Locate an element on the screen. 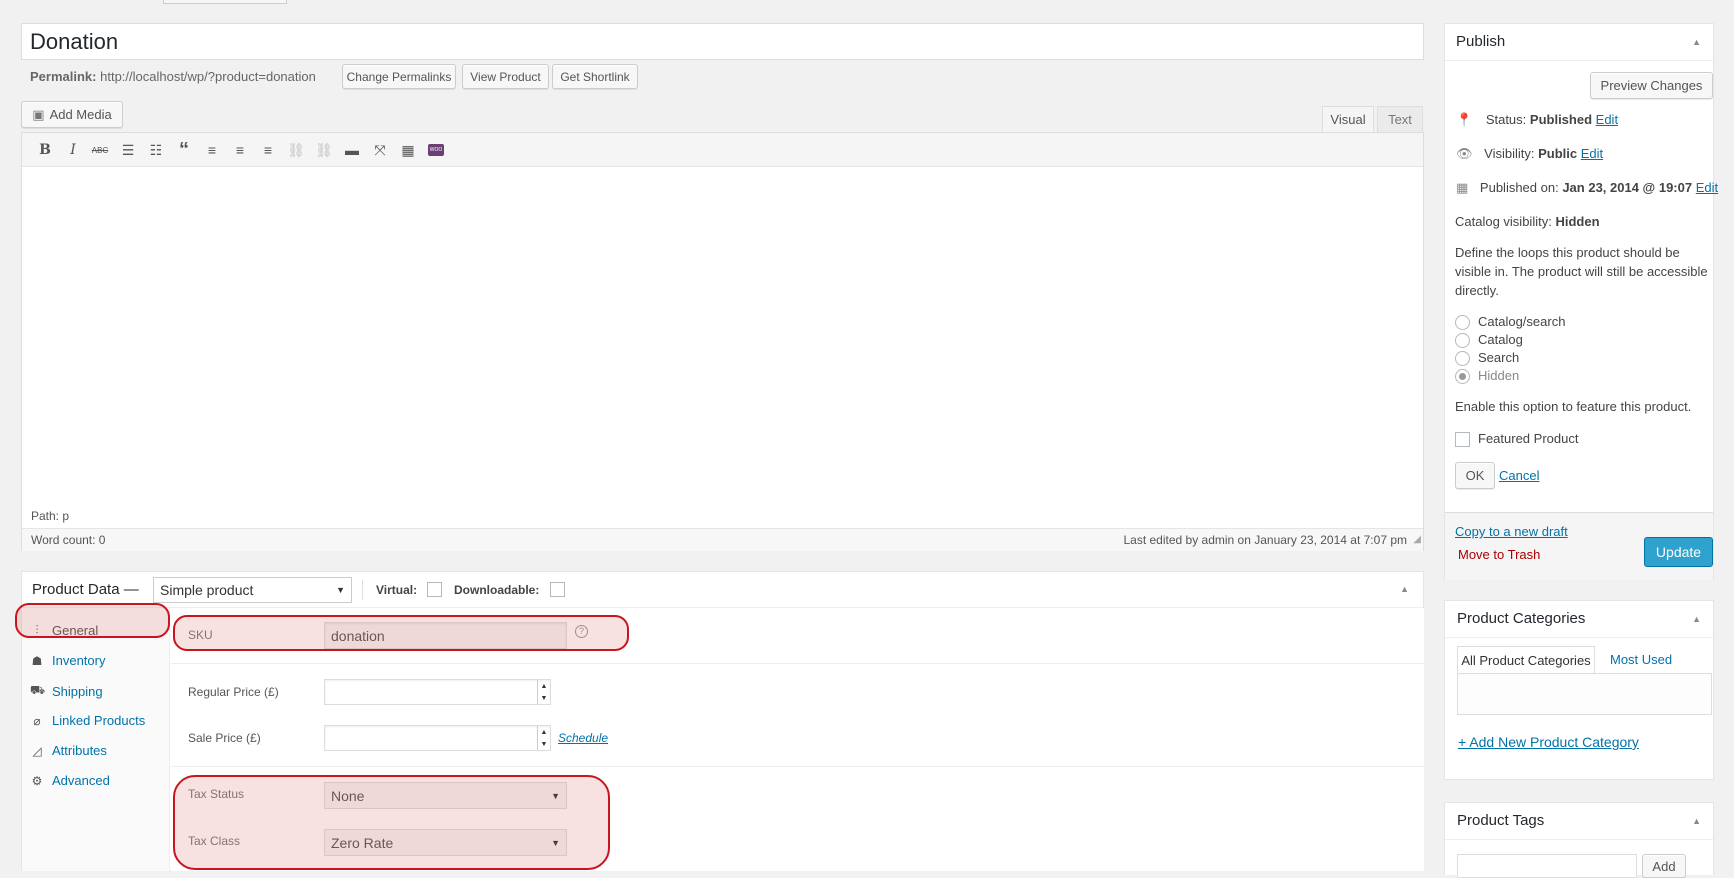  downloadable-checkbox is located at coordinates (557, 589).